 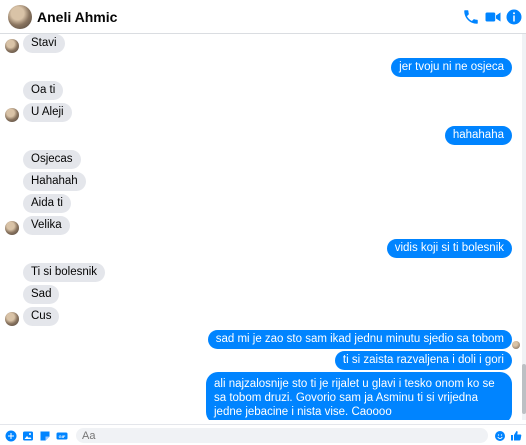 What do you see at coordinates (449, 248) in the screenshot?
I see `message-outgoing: vidis koji si ti bolesnik` at bounding box center [449, 248].